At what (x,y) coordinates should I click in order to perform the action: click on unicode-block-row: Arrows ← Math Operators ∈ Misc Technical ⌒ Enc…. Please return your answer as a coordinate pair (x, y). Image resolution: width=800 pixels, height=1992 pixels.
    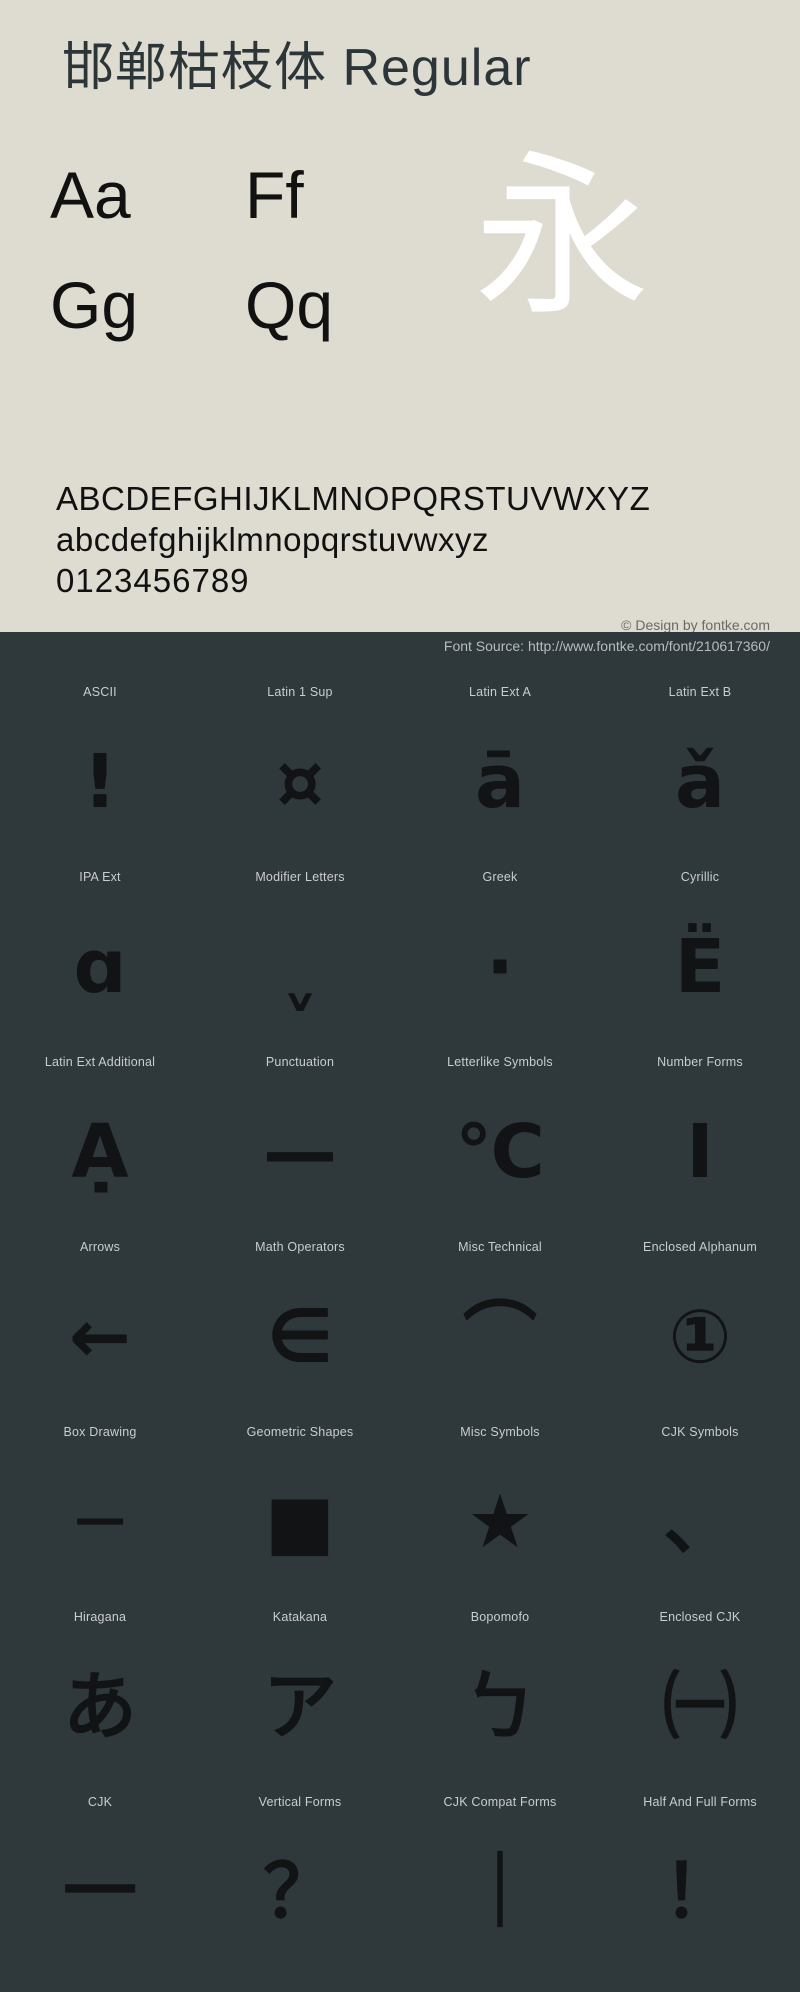
    Looking at the image, I should click on (400, 1329).